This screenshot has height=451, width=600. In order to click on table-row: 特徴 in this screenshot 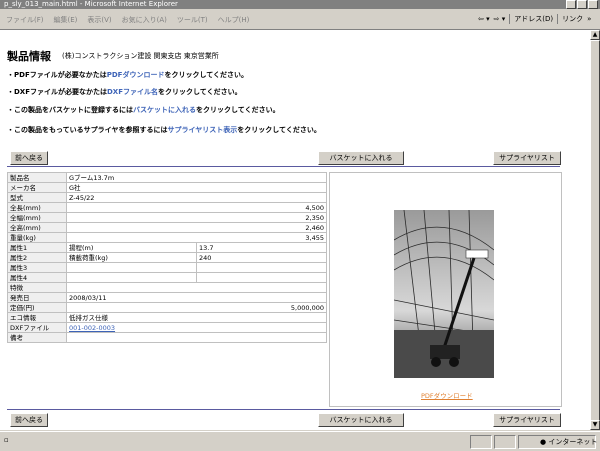, I will do `click(167, 287)`.